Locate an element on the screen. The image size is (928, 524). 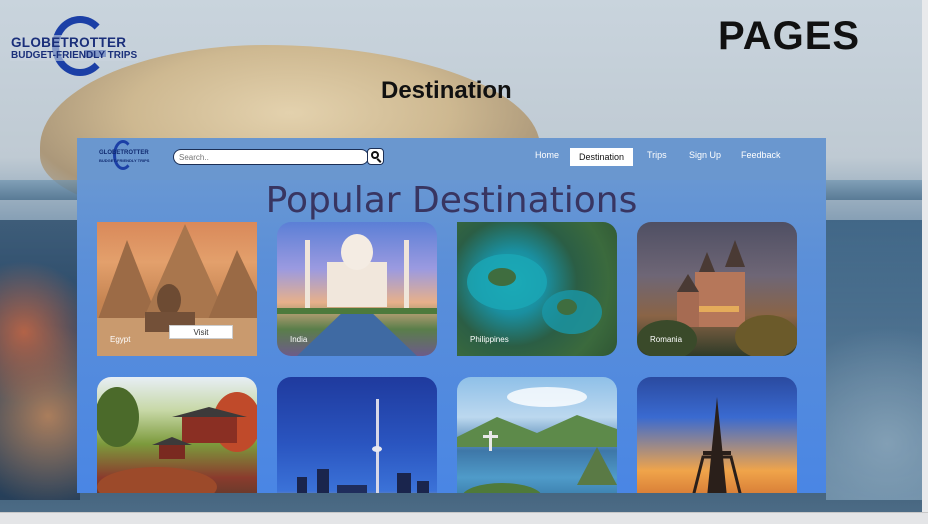
search-icon-handle is located at coordinates (379, 160).